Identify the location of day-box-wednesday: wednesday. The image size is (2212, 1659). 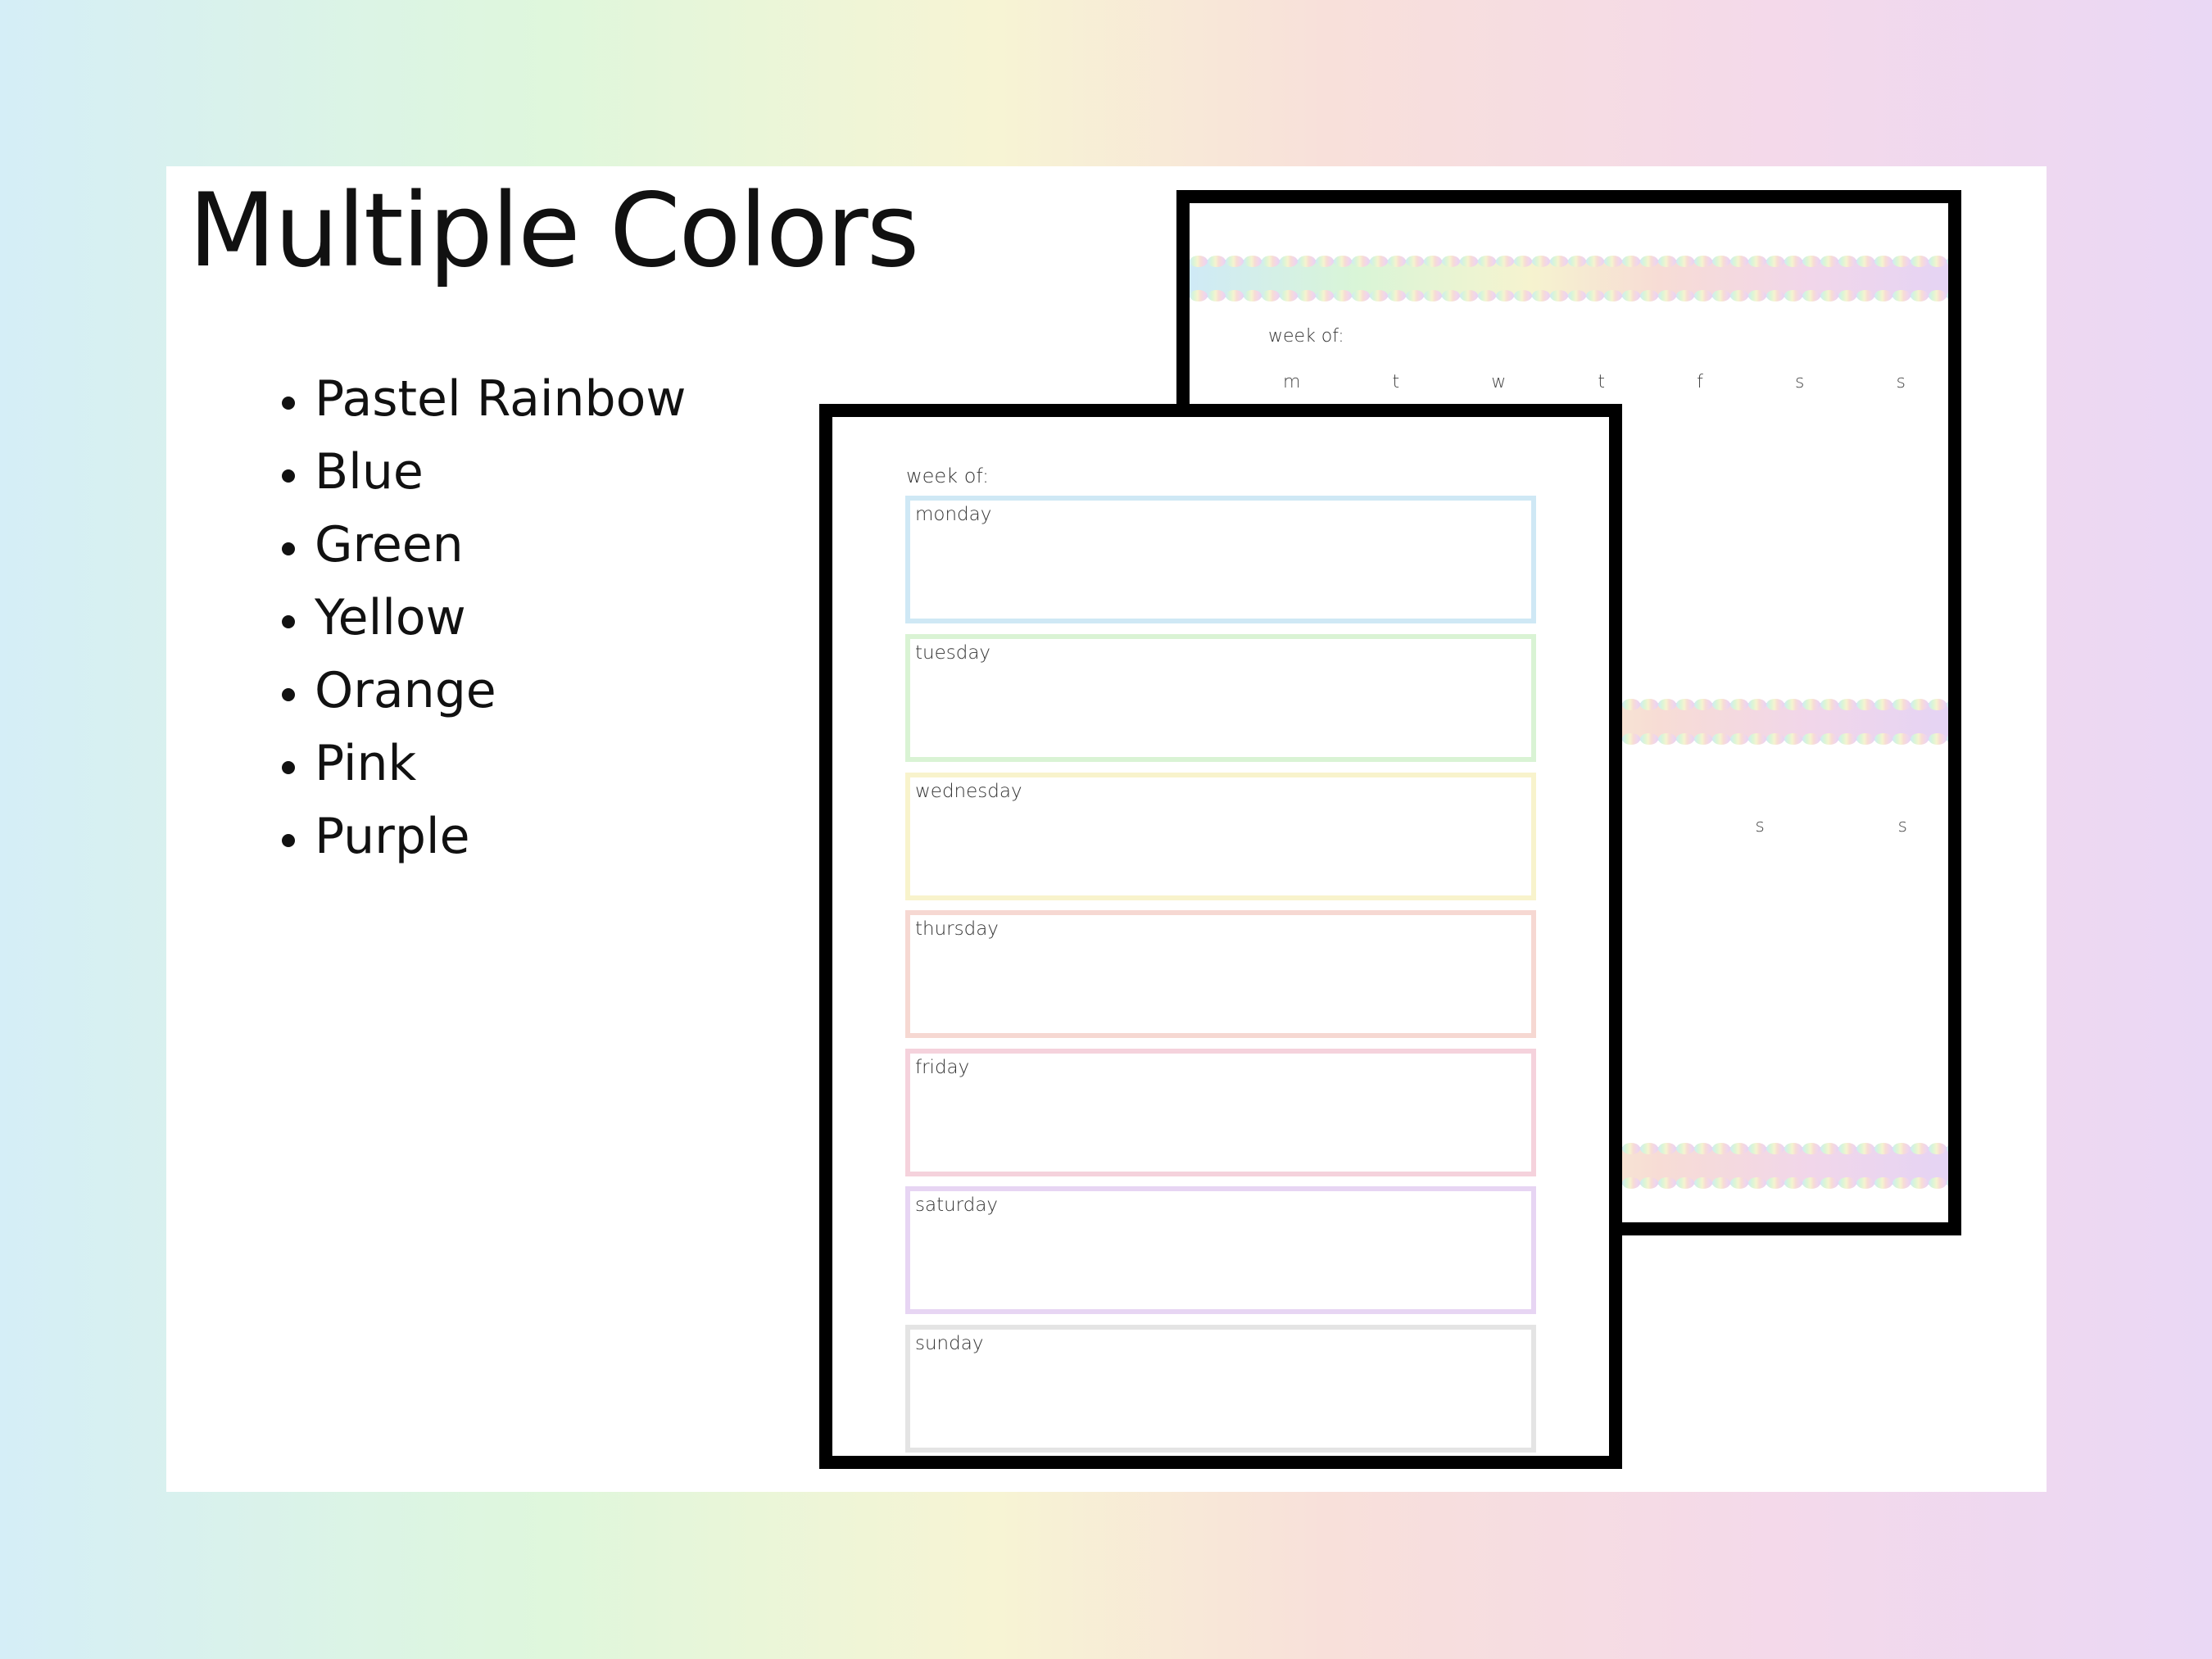
(1220, 836).